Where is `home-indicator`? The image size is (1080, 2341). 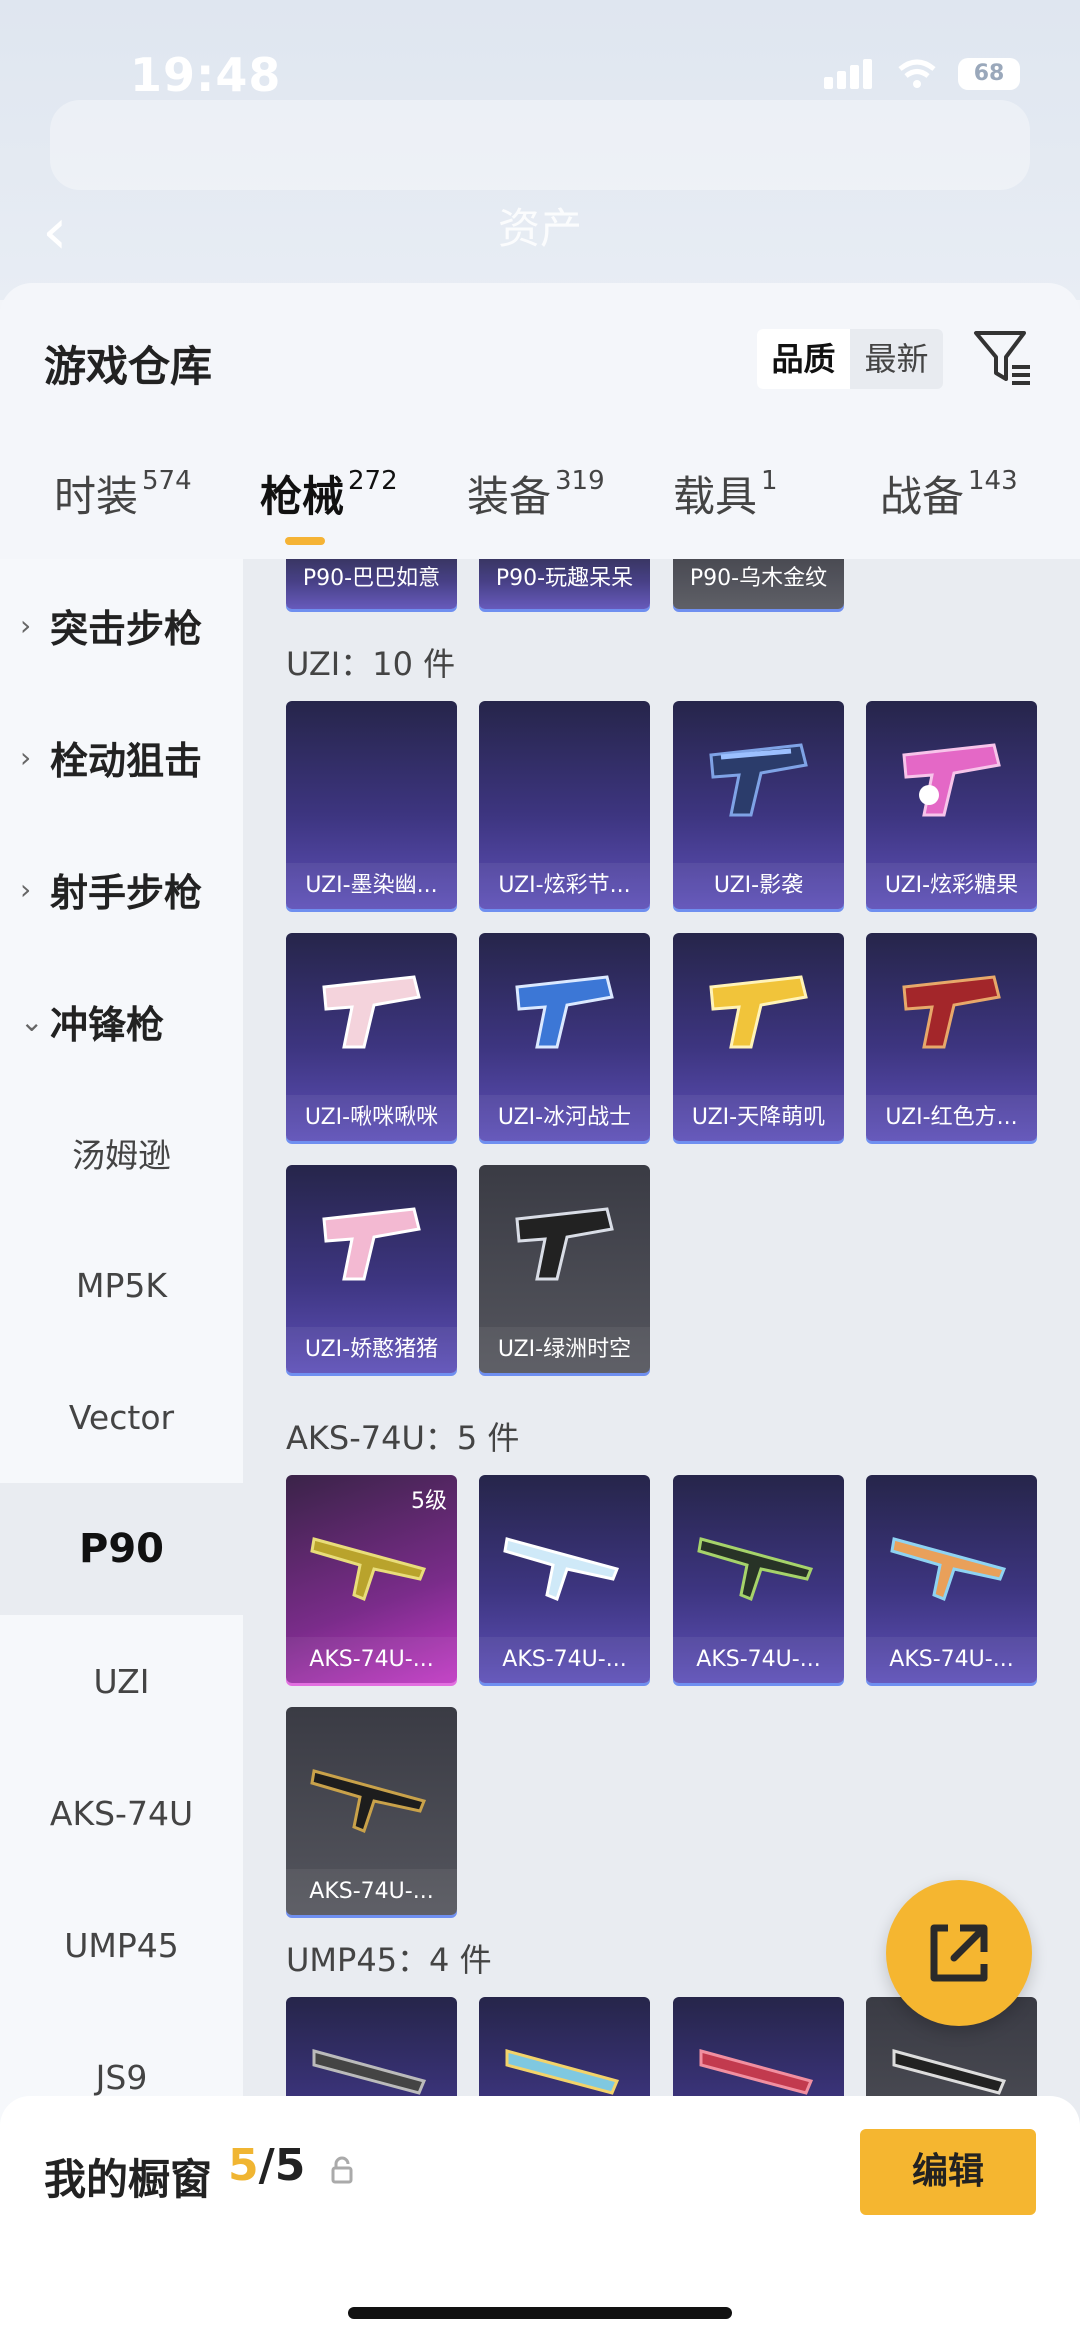 home-indicator is located at coordinates (540, 2313).